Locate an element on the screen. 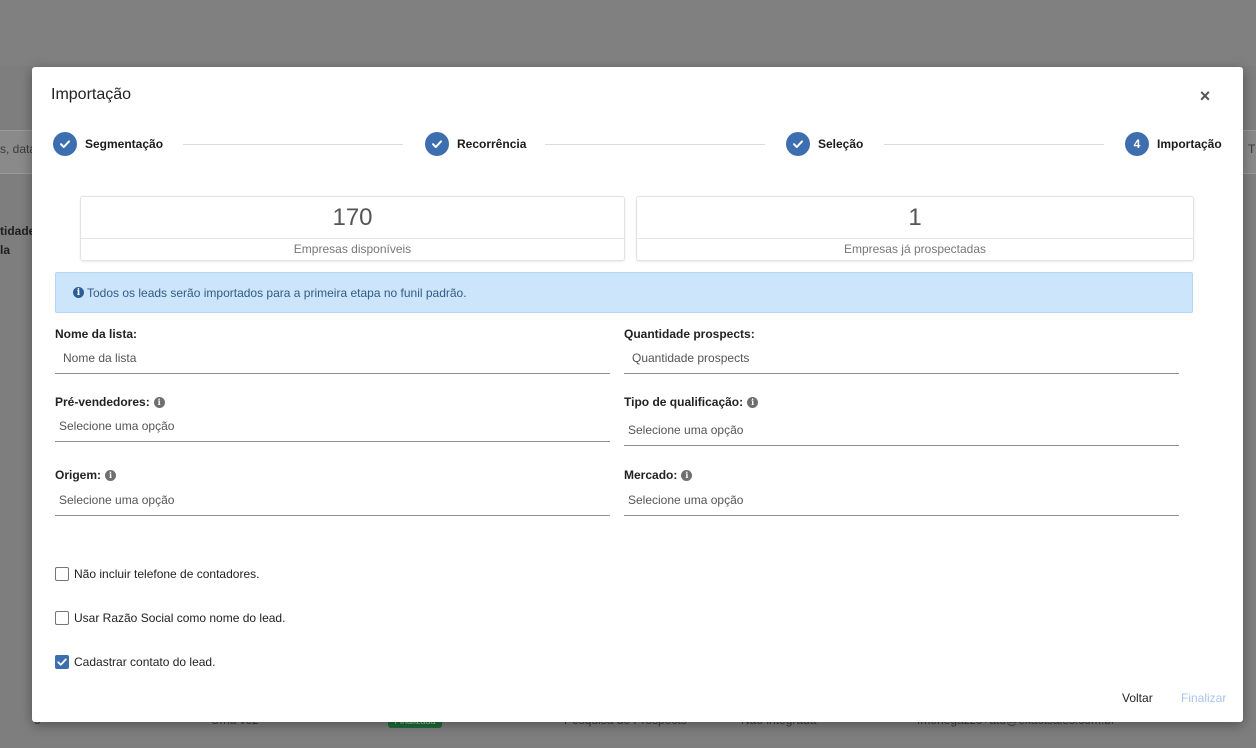 Image resolution: width=1256 pixels, height=748 pixels. step-recorrencia: Recorrência is located at coordinates (475, 144).